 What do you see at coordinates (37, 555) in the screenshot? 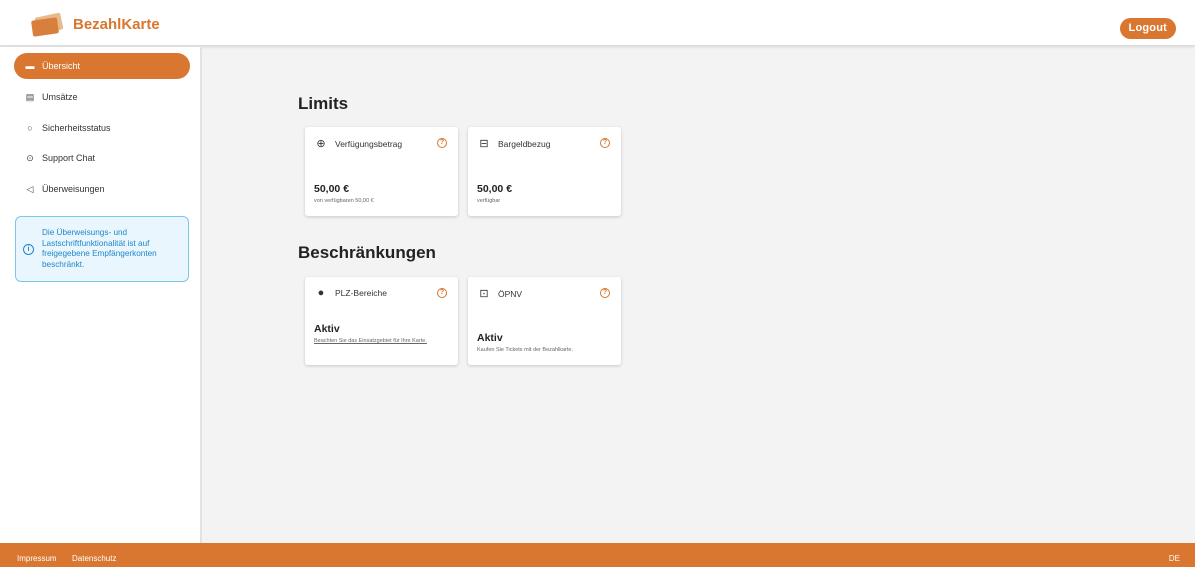
I see `impressum-link: Impressum` at bounding box center [37, 555].